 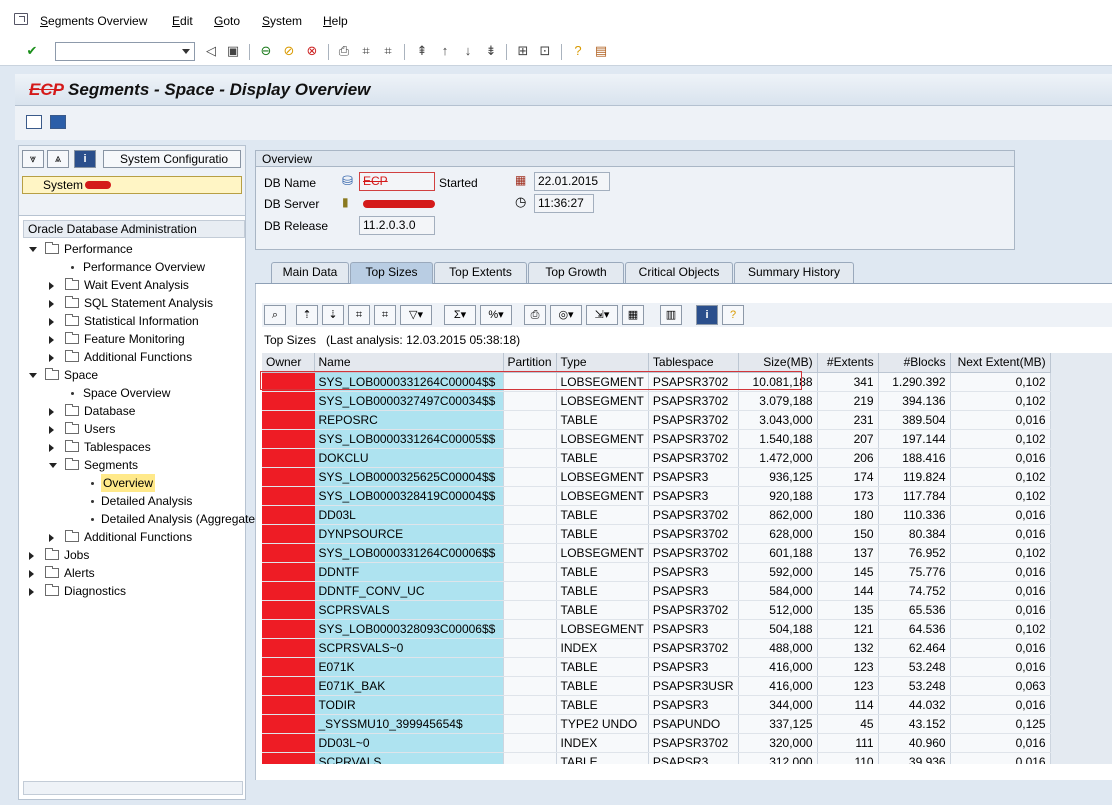 I want to click on find-icon: ⌗, so click(x=366, y=51).